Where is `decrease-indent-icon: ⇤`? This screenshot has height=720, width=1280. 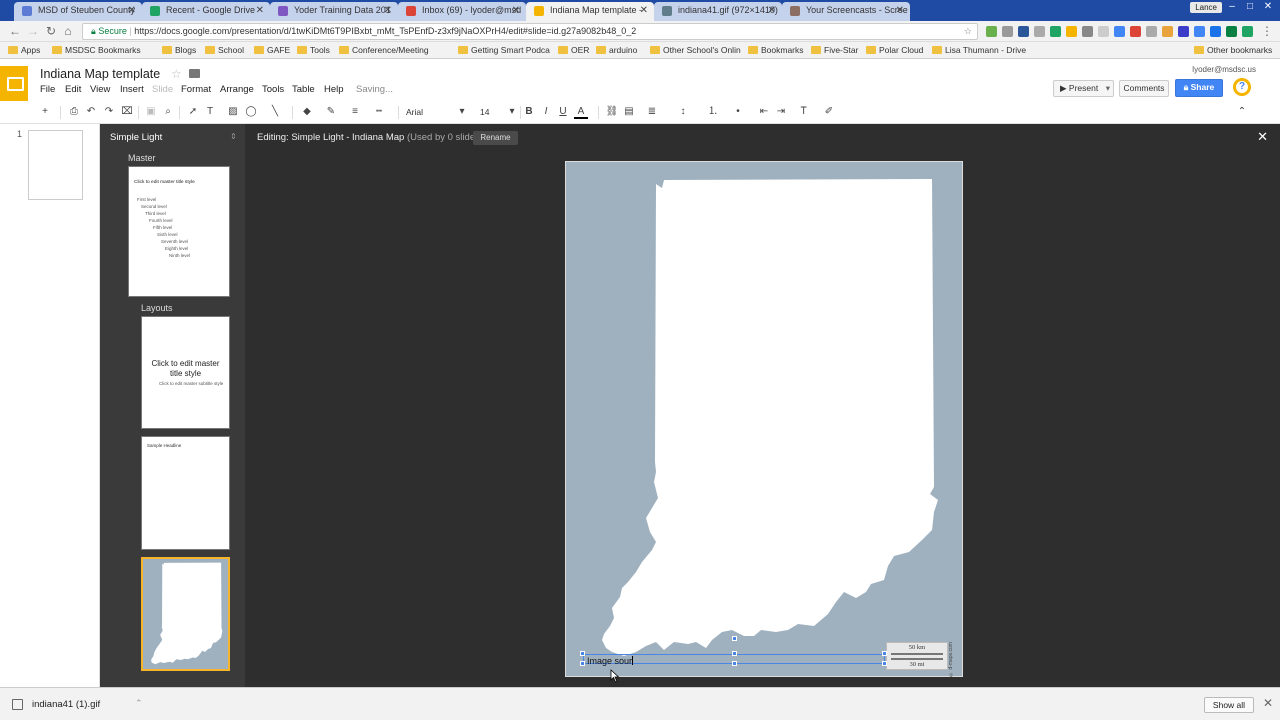 decrease-indent-icon: ⇤ is located at coordinates (764, 112).